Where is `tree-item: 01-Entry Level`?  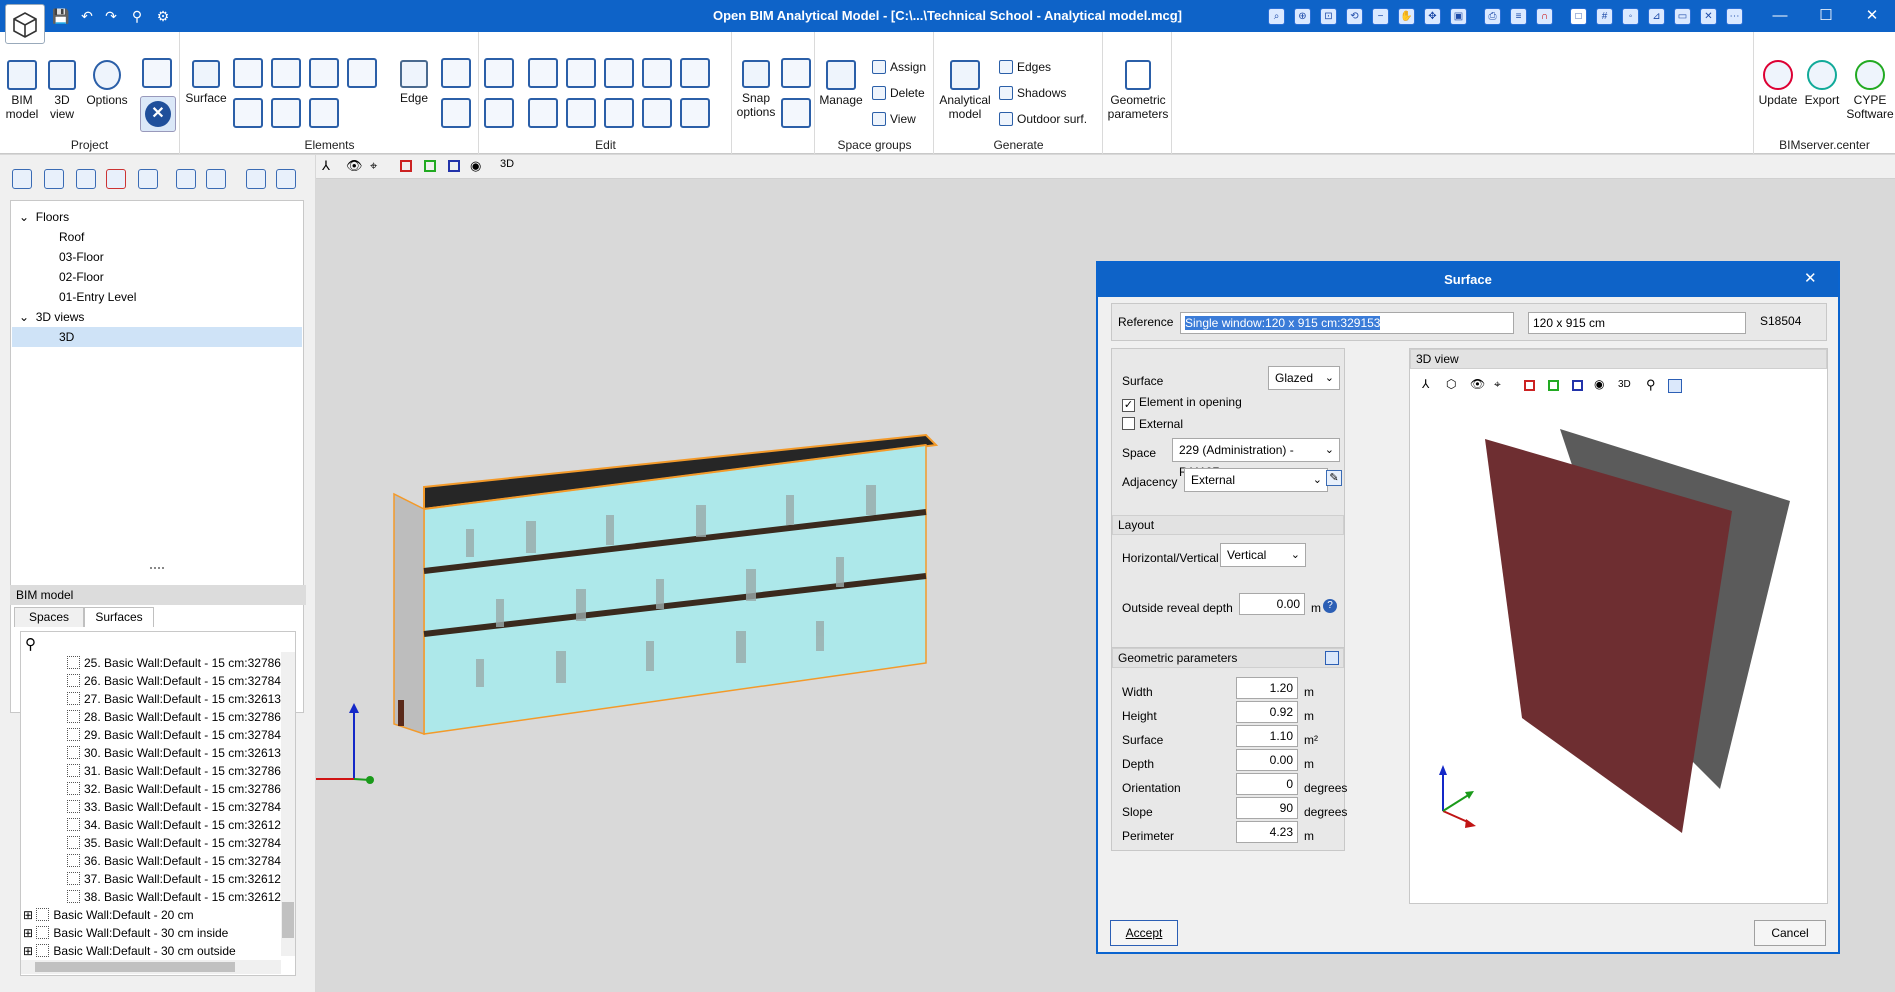
tree-item: 01-Entry Level is located at coordinates (97, 297).